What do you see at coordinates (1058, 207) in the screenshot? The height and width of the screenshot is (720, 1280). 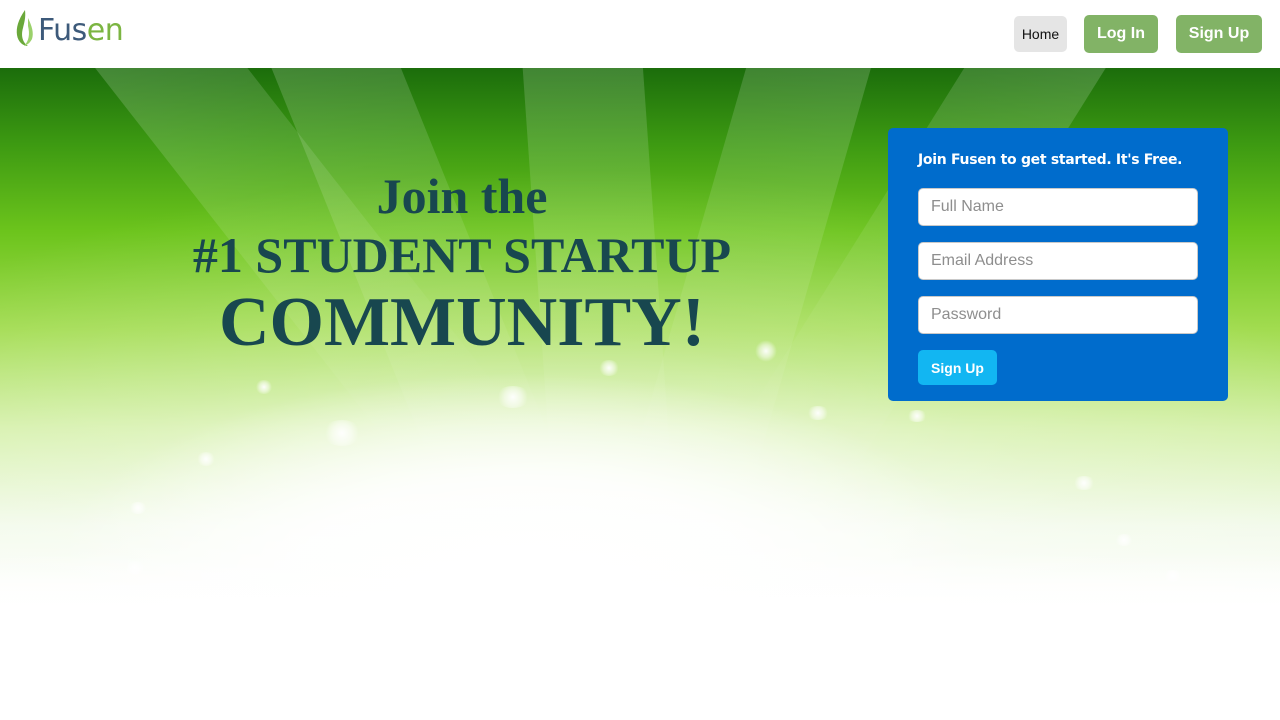 I see `full-name-input` at bounding box center [1058, 207].